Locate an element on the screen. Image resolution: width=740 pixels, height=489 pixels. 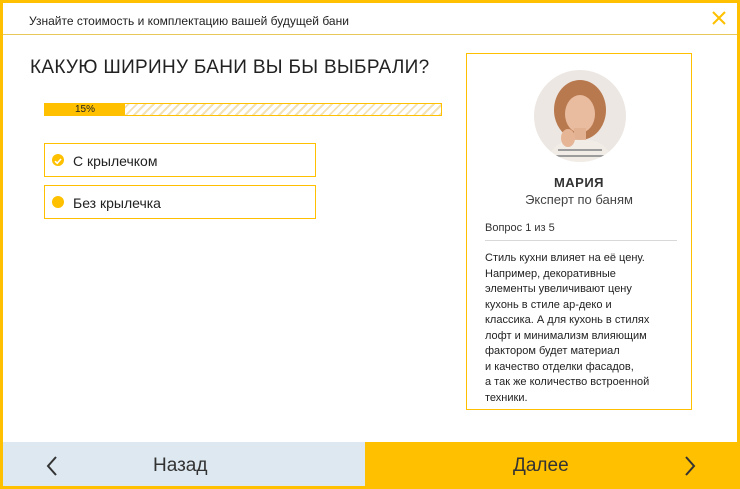
chevron-left-icon is located at coordinates (52, 466).